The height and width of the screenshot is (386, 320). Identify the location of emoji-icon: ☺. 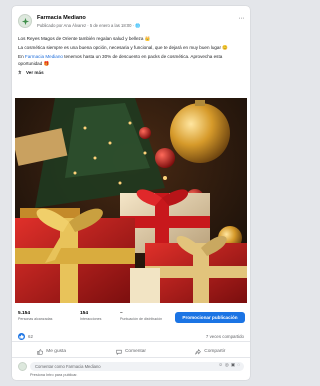
(220, 365).